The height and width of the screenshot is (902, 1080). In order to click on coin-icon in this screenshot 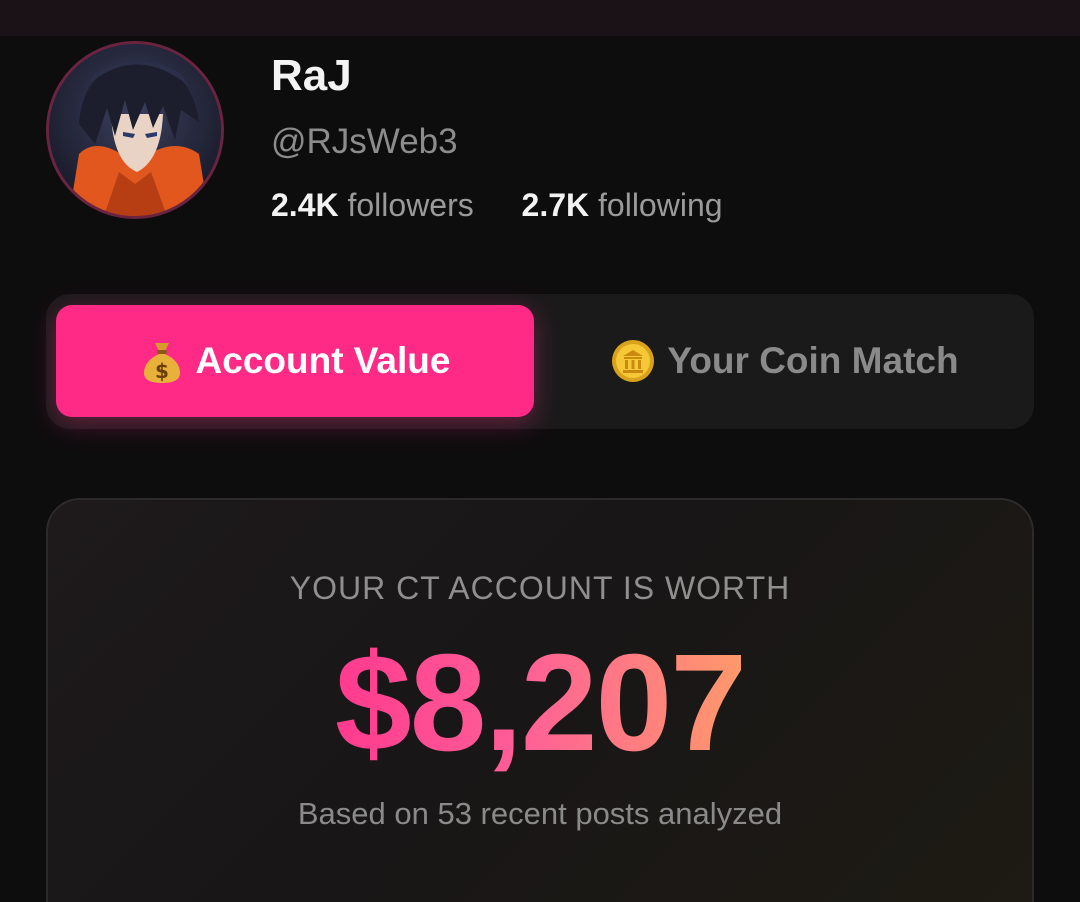, I will do `click(633, 361)`.